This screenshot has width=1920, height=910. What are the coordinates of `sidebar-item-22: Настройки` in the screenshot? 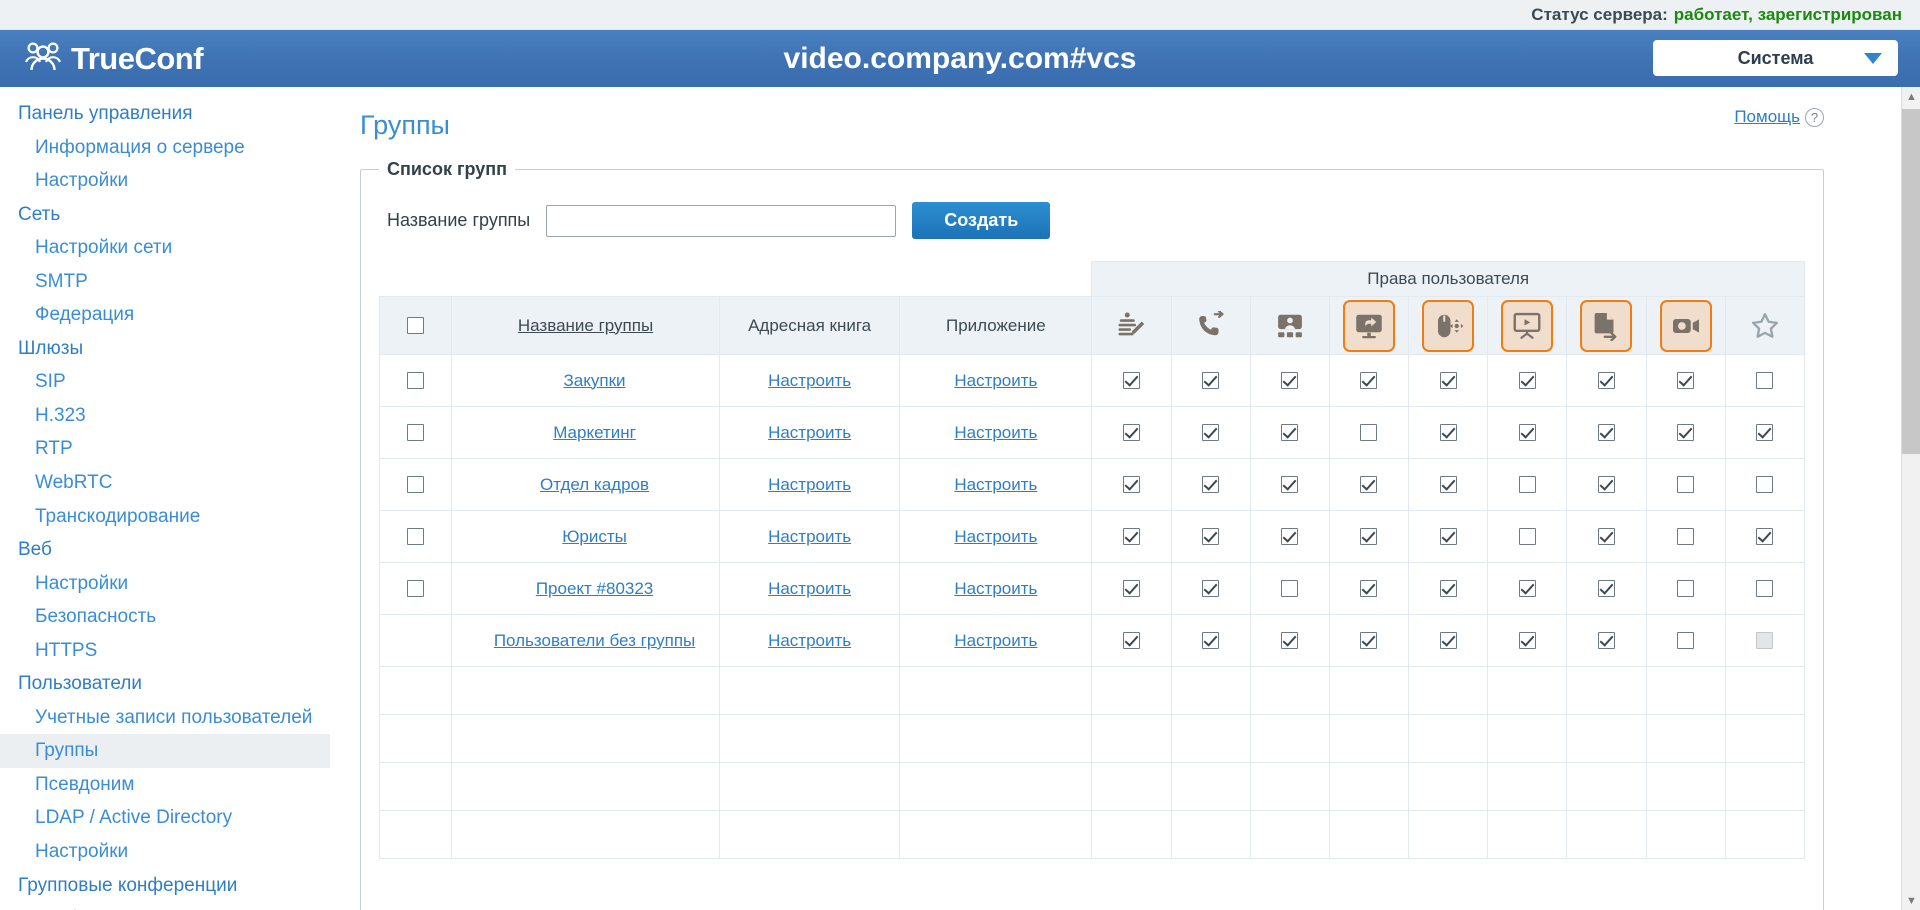 It's located at (165, 852).